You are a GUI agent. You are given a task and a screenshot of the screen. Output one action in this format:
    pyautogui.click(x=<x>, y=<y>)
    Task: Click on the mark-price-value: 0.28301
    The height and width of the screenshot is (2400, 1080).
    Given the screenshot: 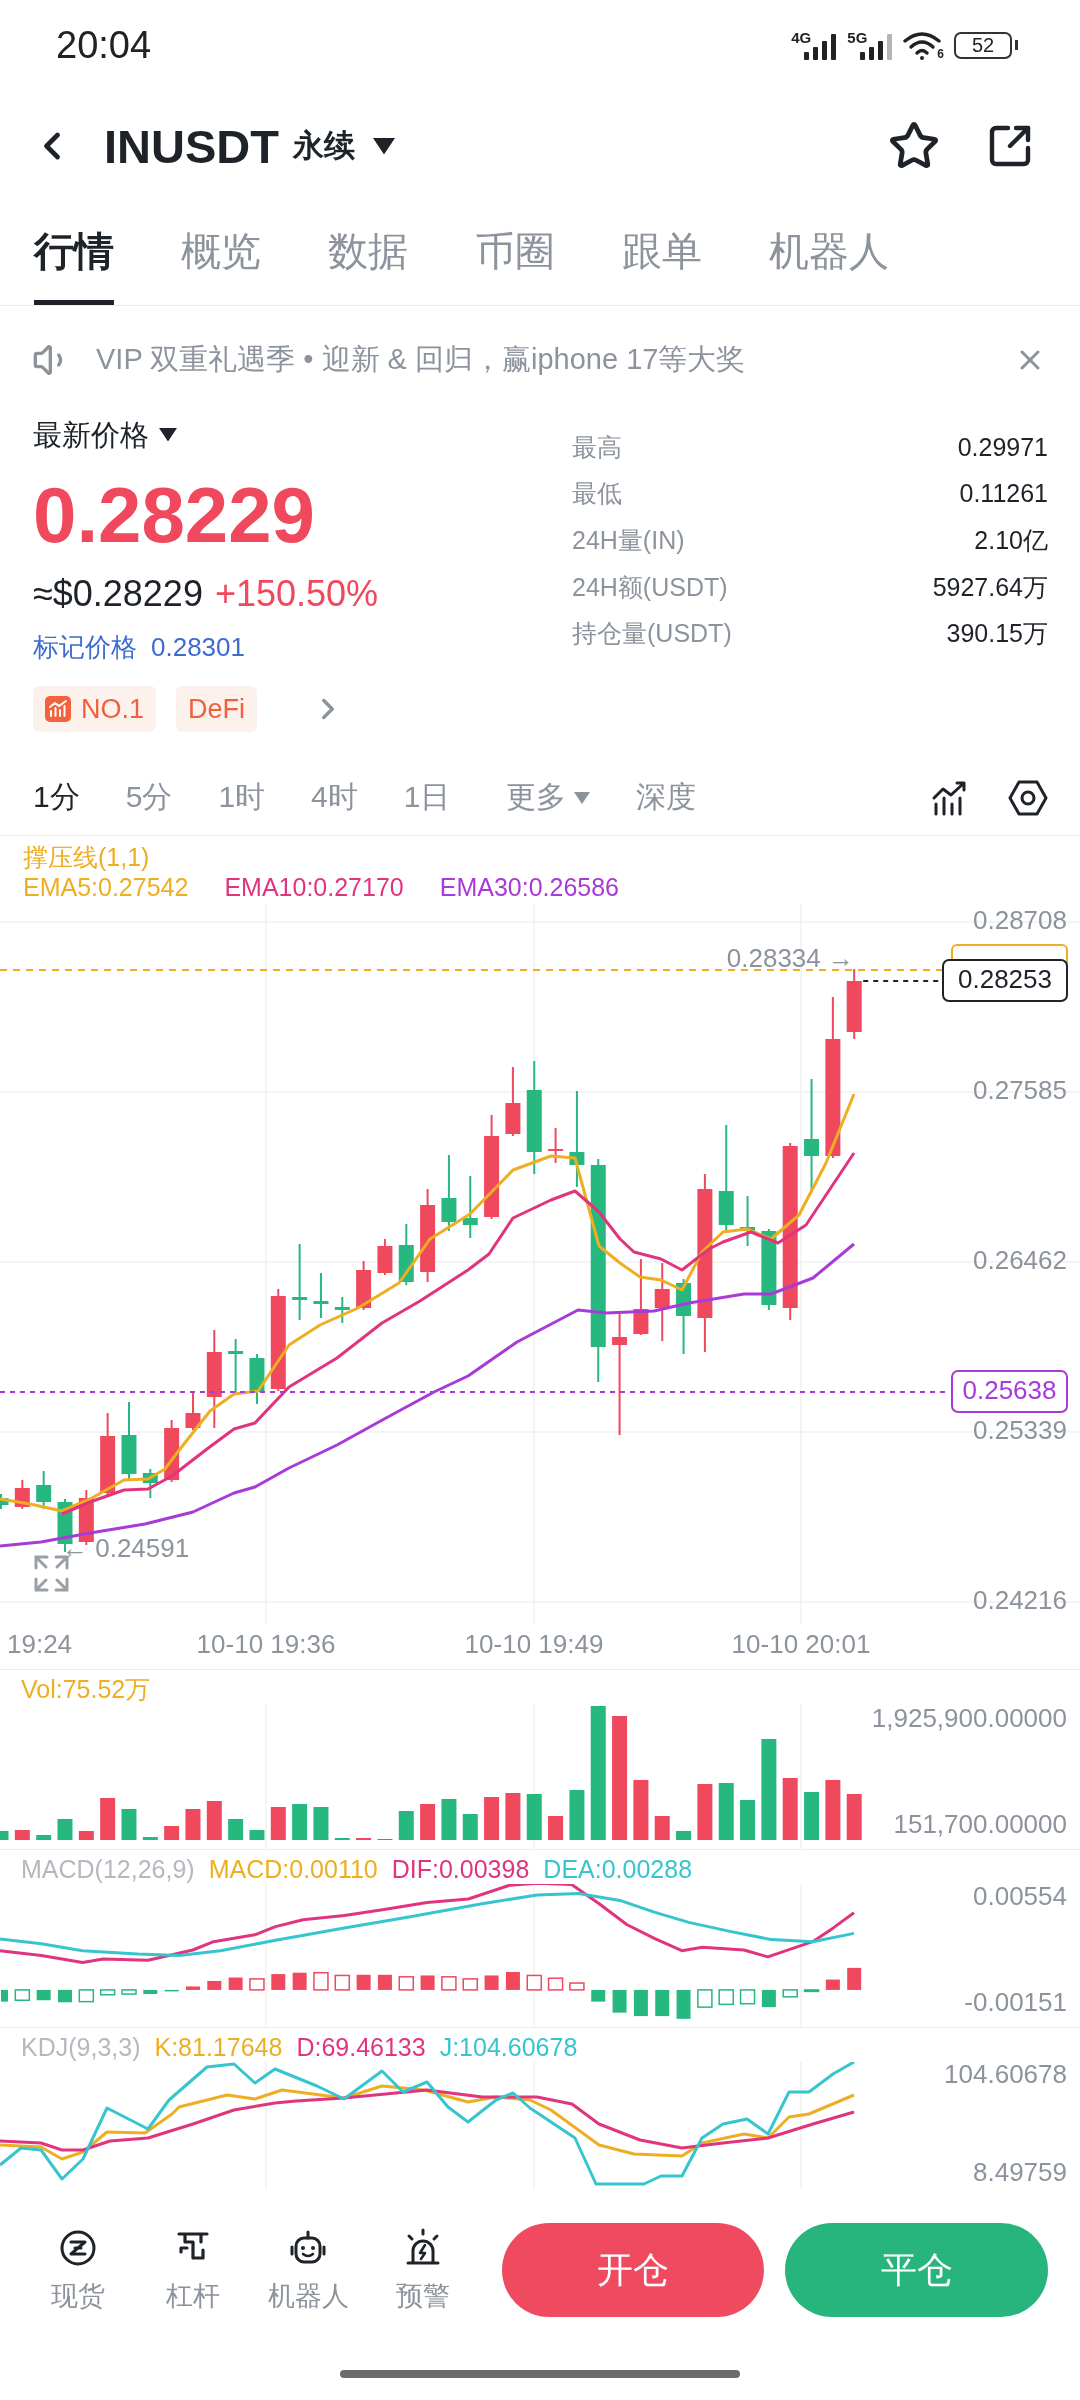 What is the action you would take?
    pyautogui.click(x=198, y=647)
    